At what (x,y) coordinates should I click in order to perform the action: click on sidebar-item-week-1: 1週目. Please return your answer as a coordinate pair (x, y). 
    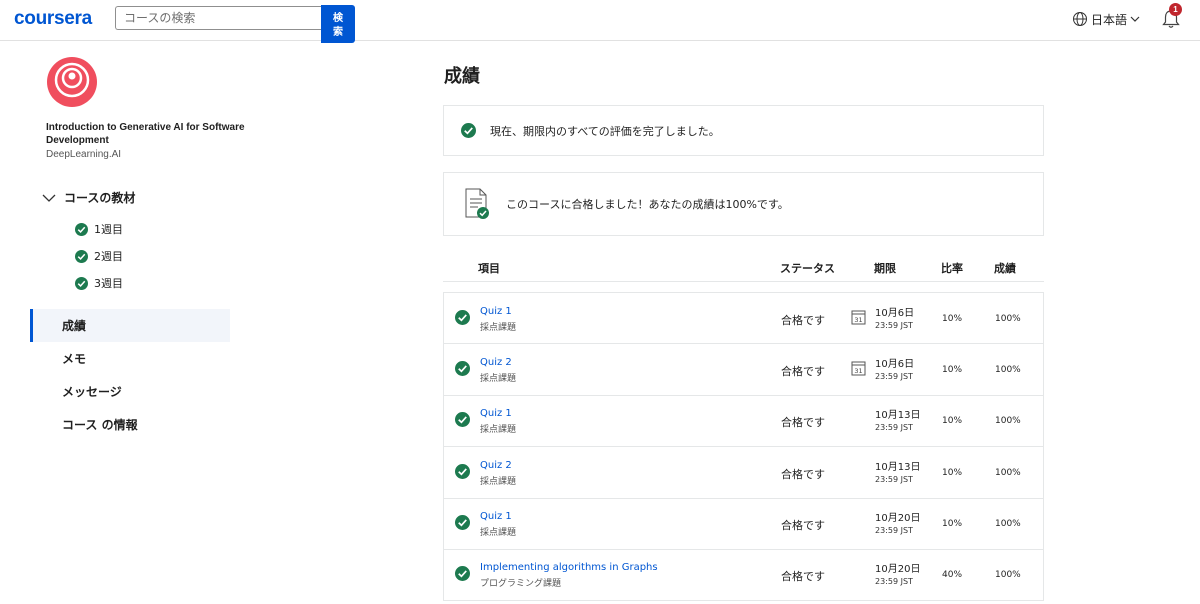
    Looking at the image, I should click on (99, 229).